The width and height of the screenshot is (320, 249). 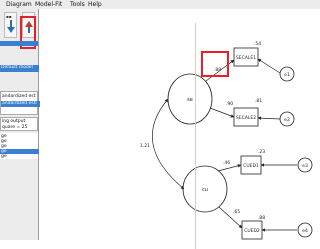 I want to click on latent-cu-label: cu, so click(x=205, y=190).